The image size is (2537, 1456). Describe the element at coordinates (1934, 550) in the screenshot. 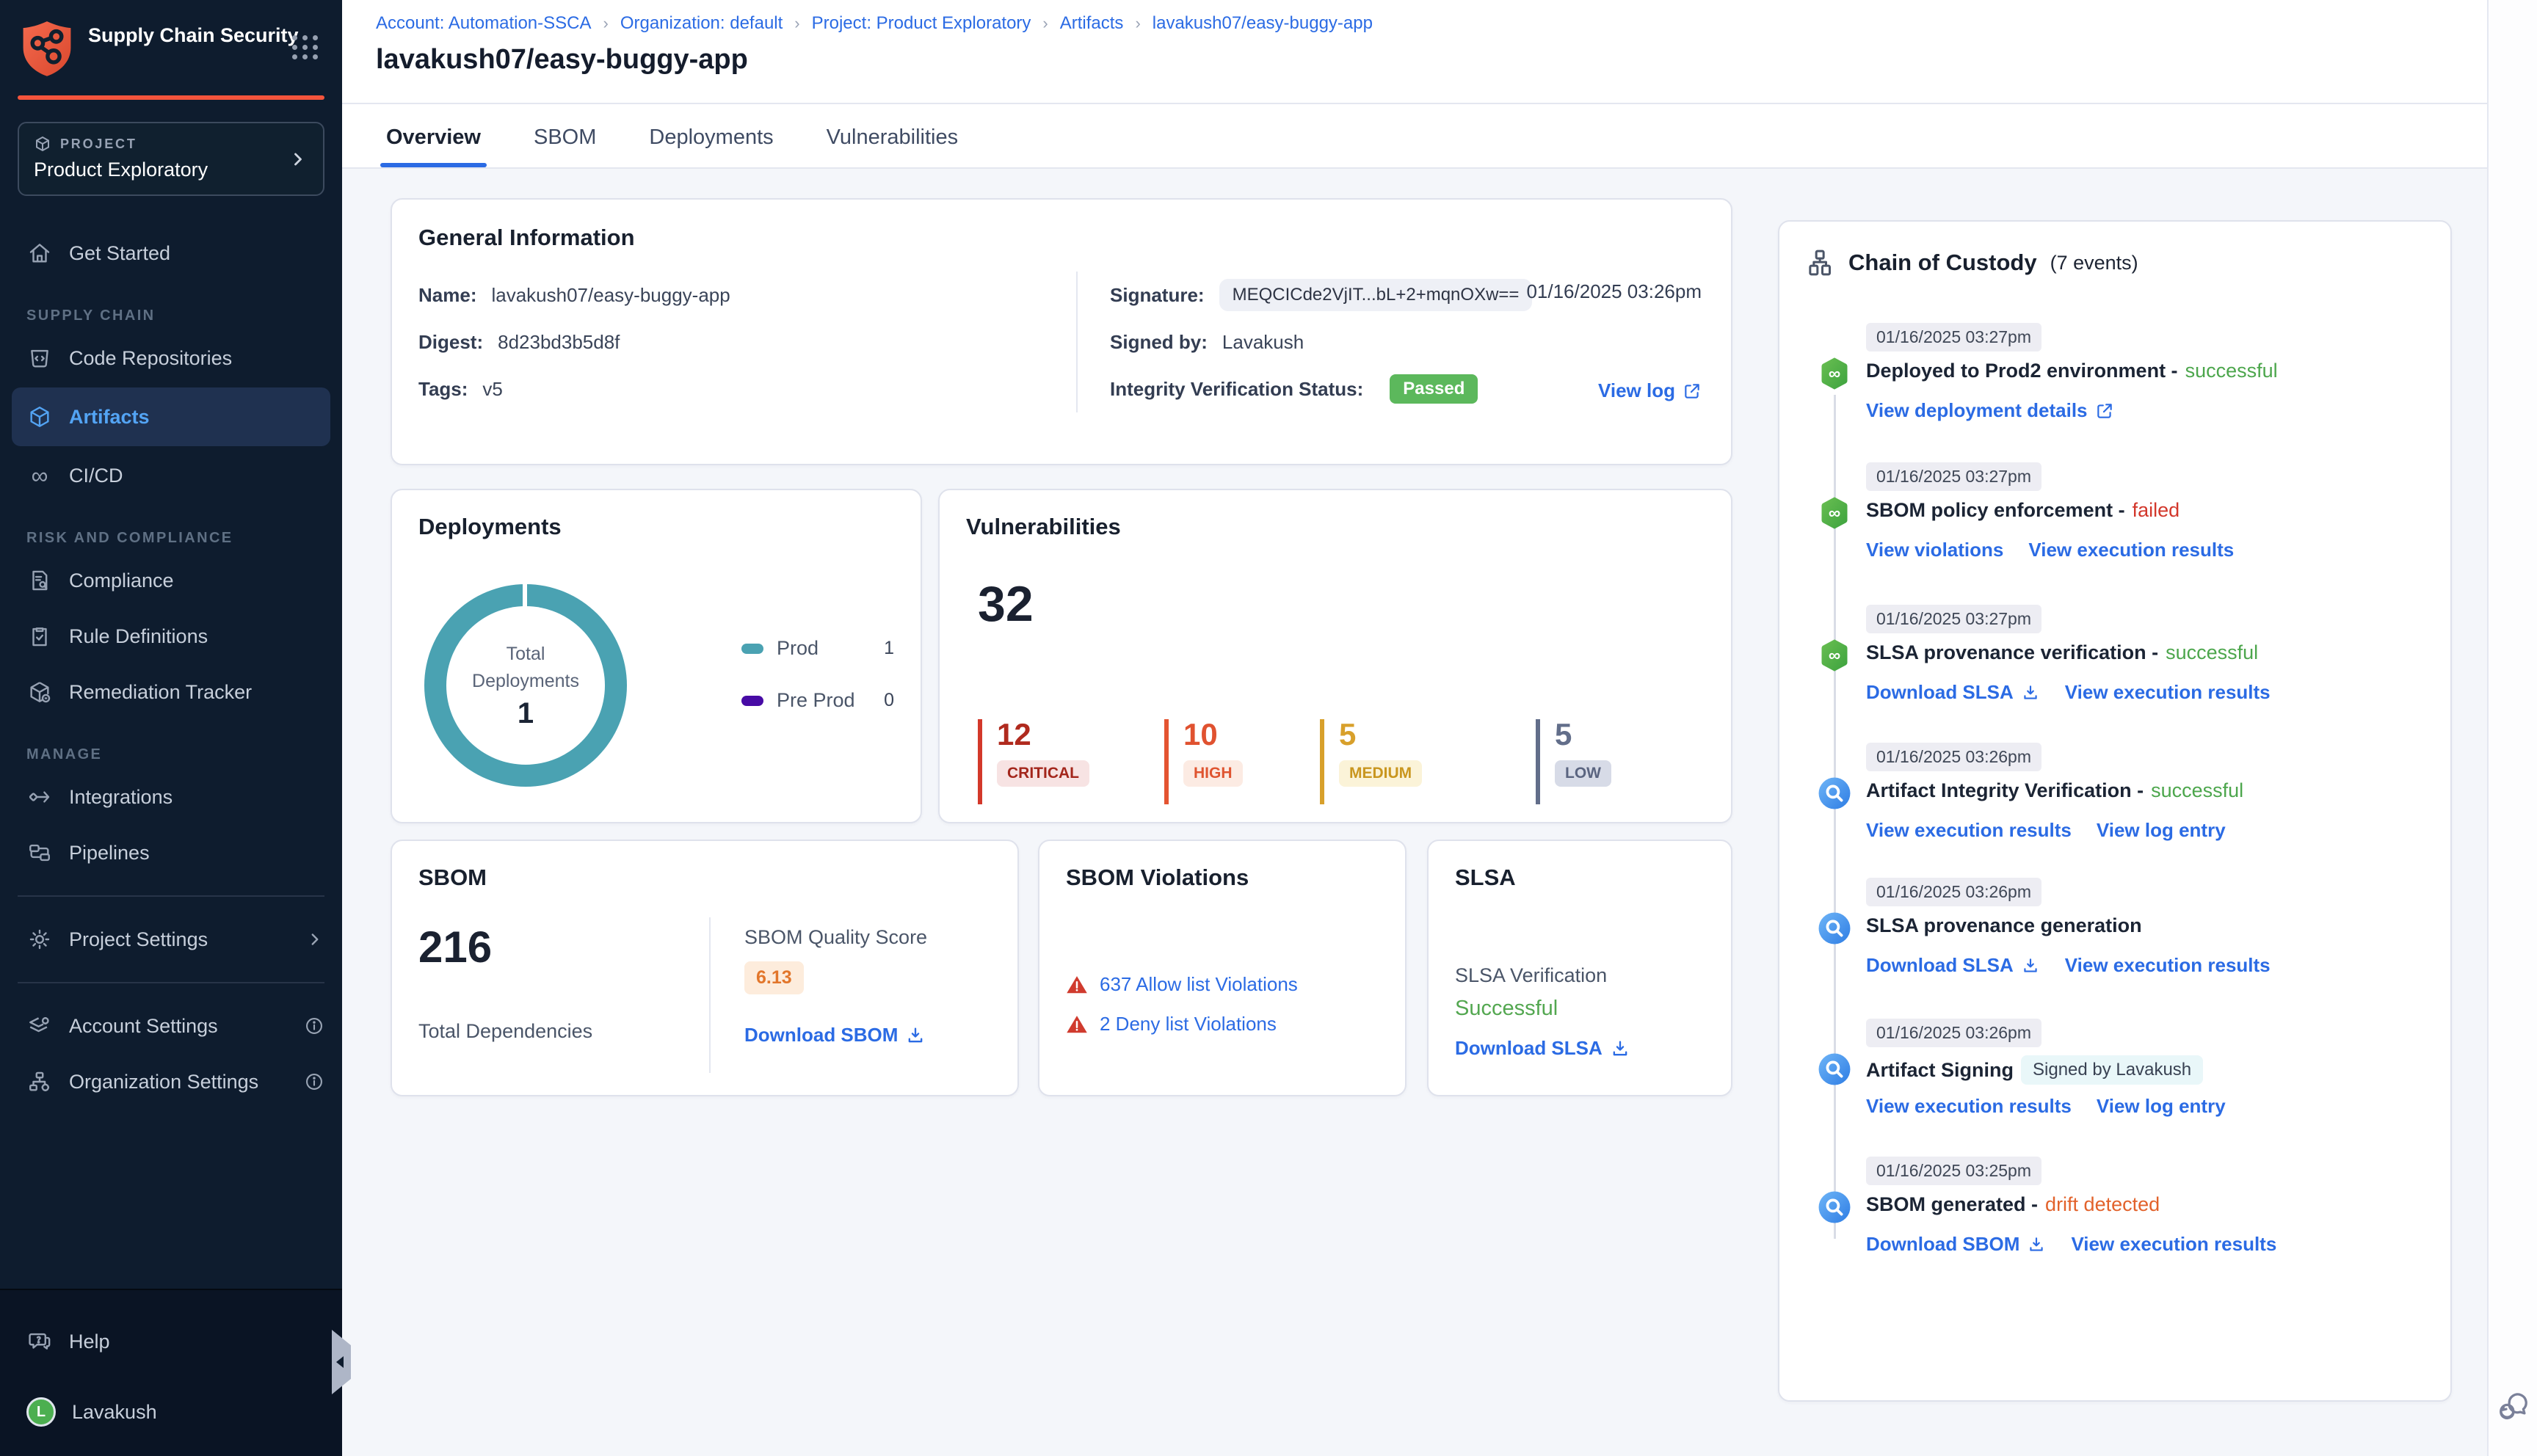

I see `view-violations-link: View violations` at that location.